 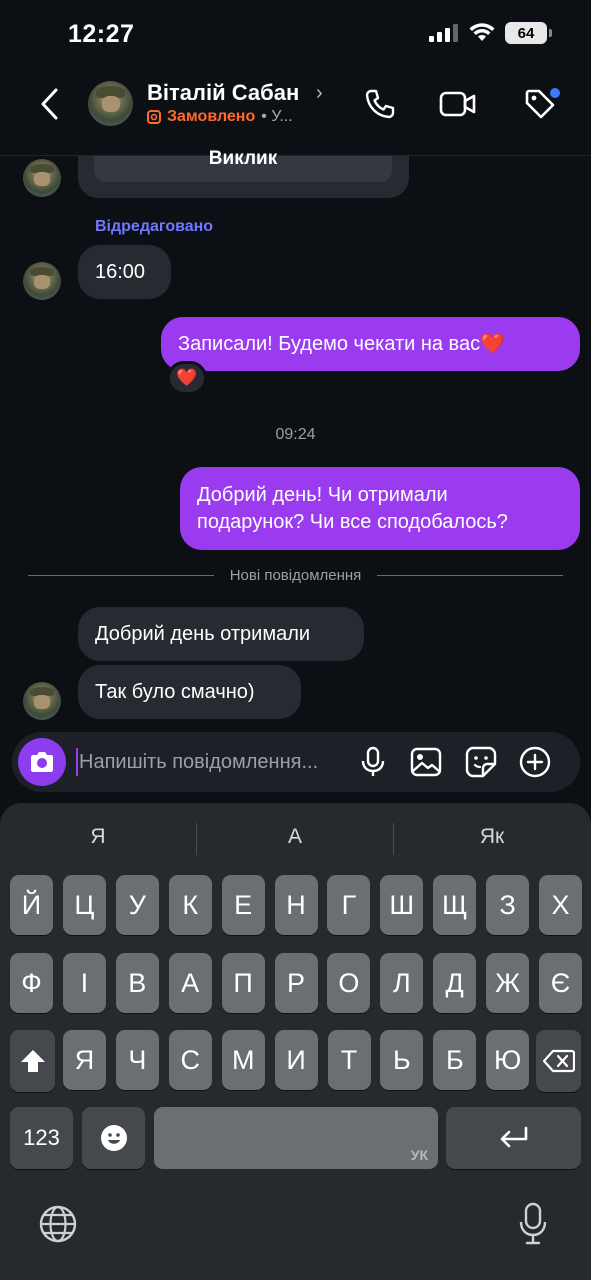 I want to click on contact-name: Віталій Сабан, so click(x=223, y=93).